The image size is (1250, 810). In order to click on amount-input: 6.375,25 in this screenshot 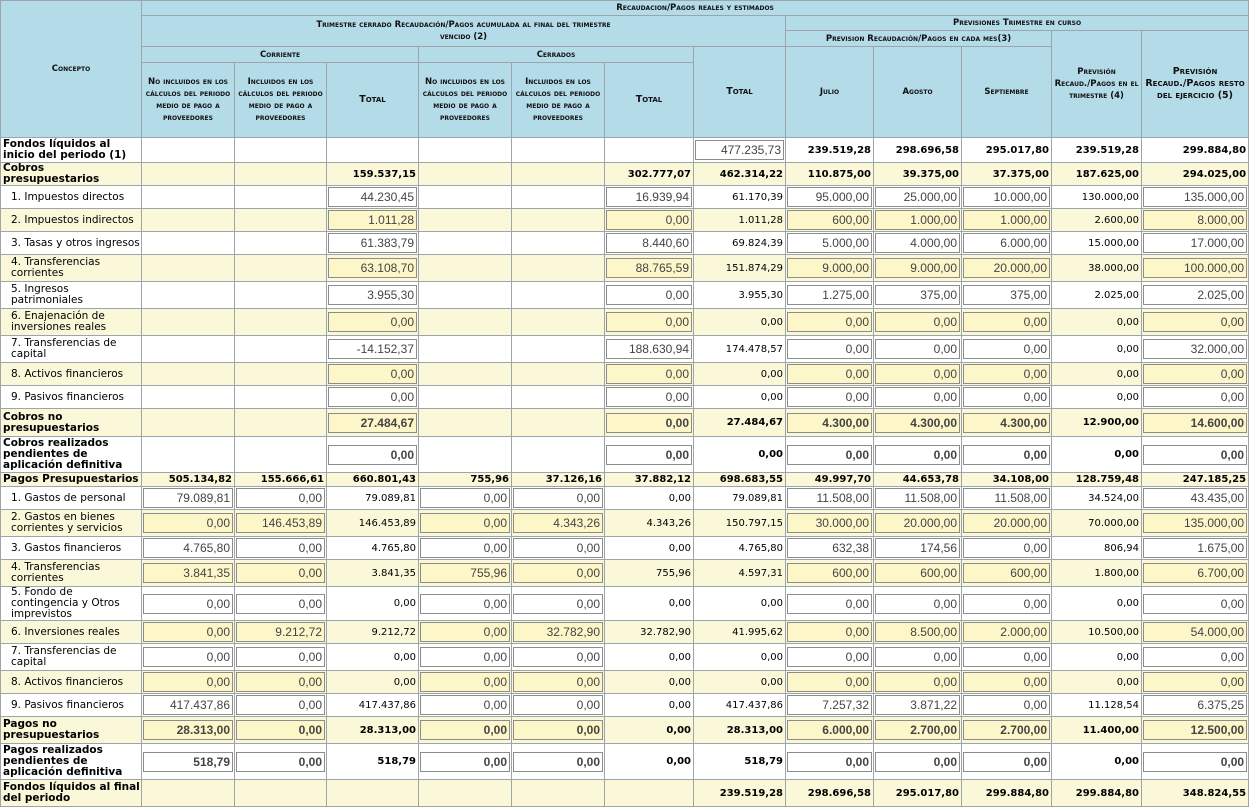, I will do `click(1195, 705)`.